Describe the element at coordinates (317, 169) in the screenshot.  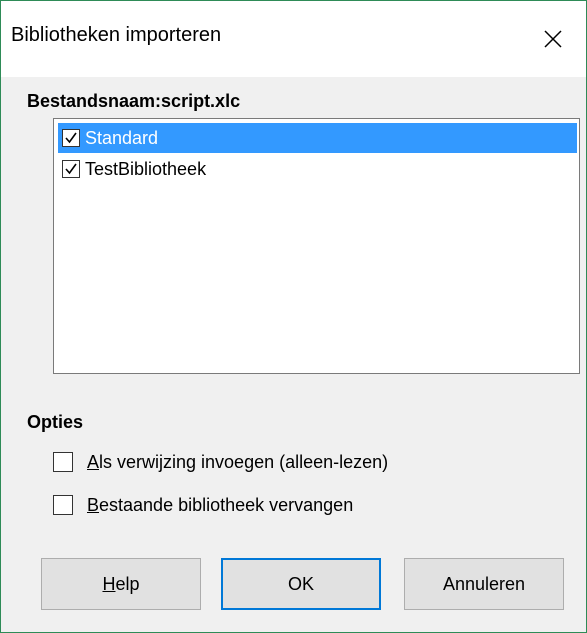
I see `list-item: TestBibliotheek` at that location.